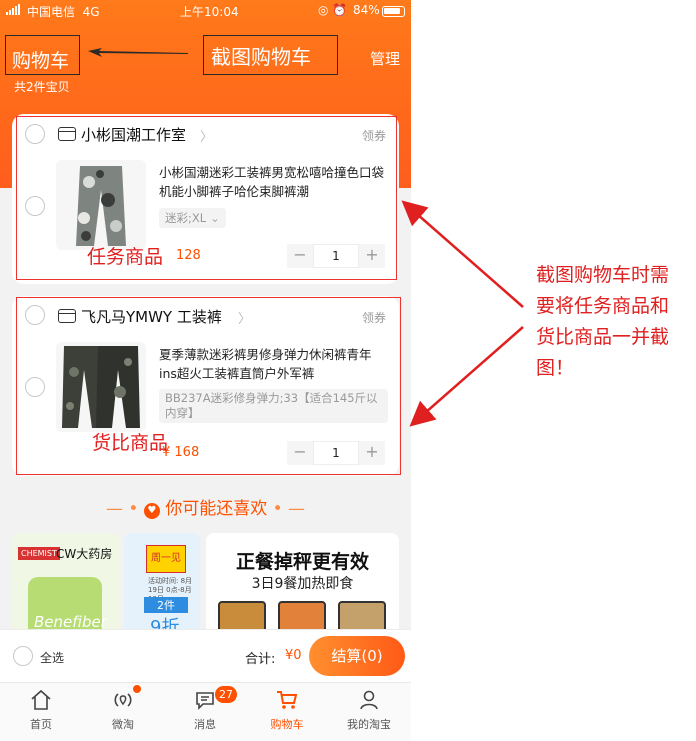  I want to click on item-count: 共2件宝贝, so click(42, 87).